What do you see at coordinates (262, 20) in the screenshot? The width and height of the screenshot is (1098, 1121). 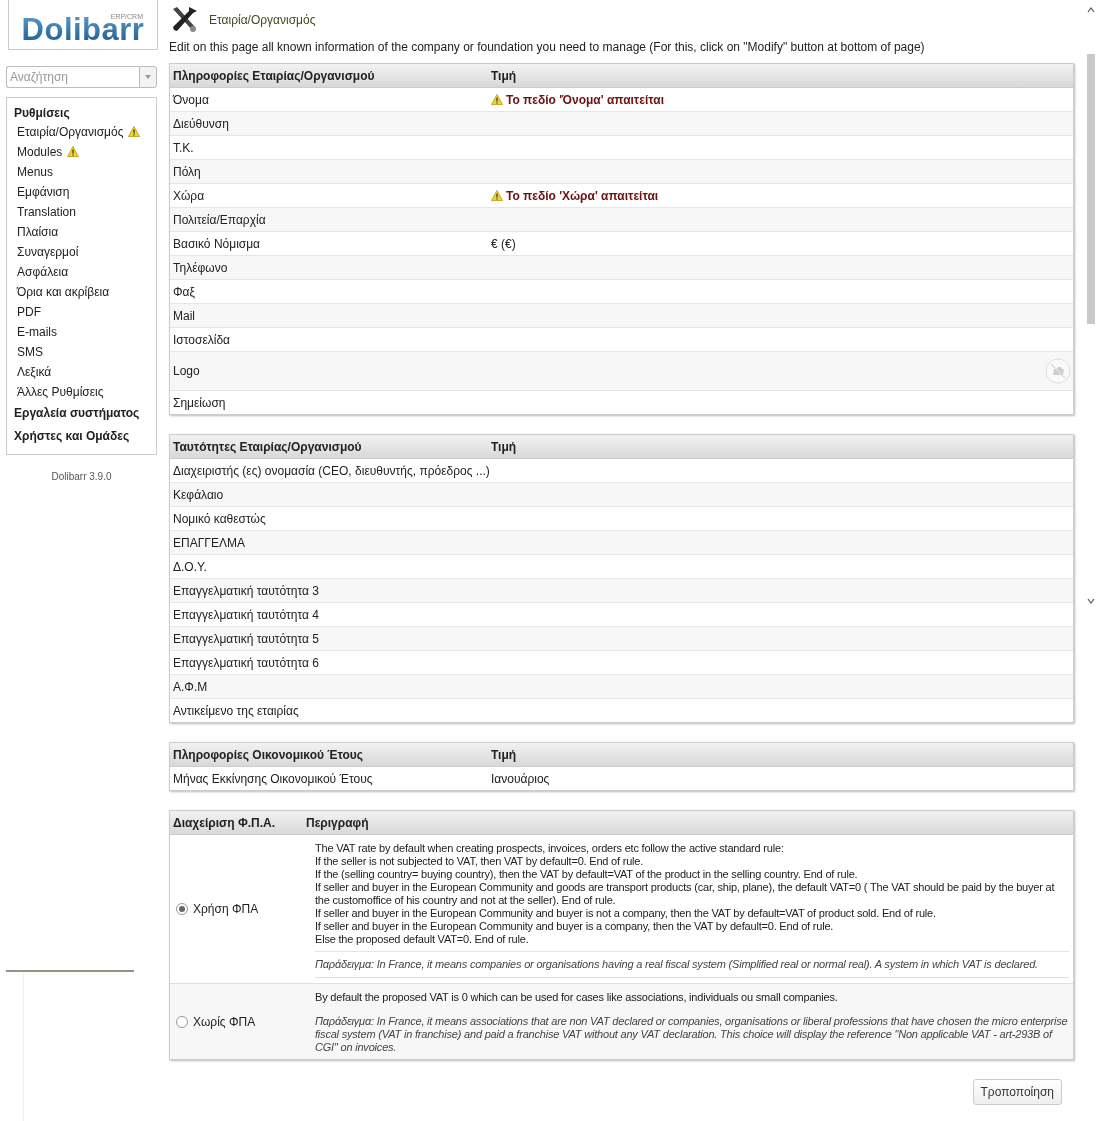 I see `page-title: Εταιρία/Οργανισμός` at bounding box center [262, 20].